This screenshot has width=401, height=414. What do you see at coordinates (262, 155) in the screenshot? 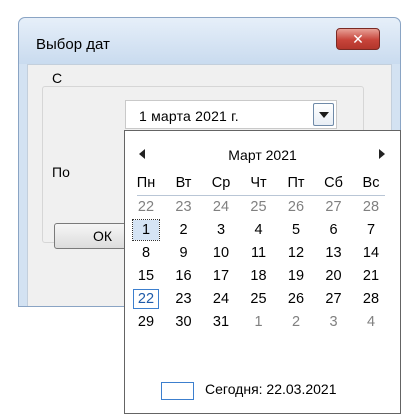
I see `calendar-month-title: Март 2021` at bounding box center [262, 155].